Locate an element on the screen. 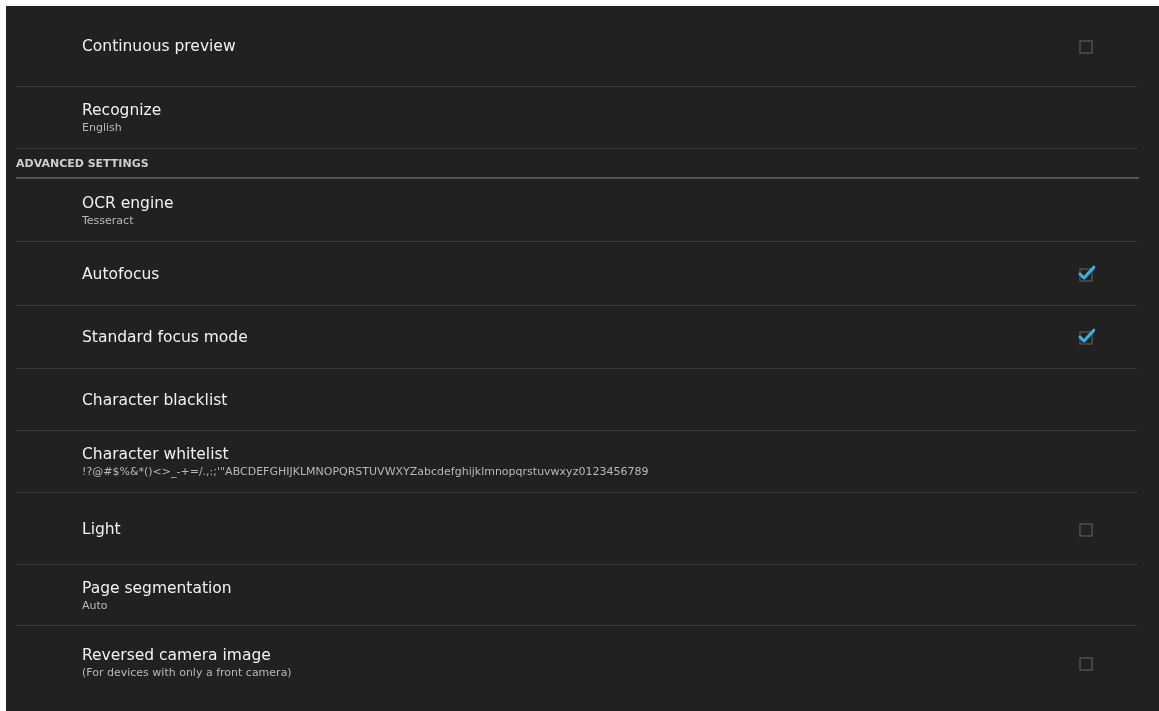 Image resolution: width=1159 pixels, height=711 pixels. setting-summary: Tesseract is located at coordinates (108, 220).